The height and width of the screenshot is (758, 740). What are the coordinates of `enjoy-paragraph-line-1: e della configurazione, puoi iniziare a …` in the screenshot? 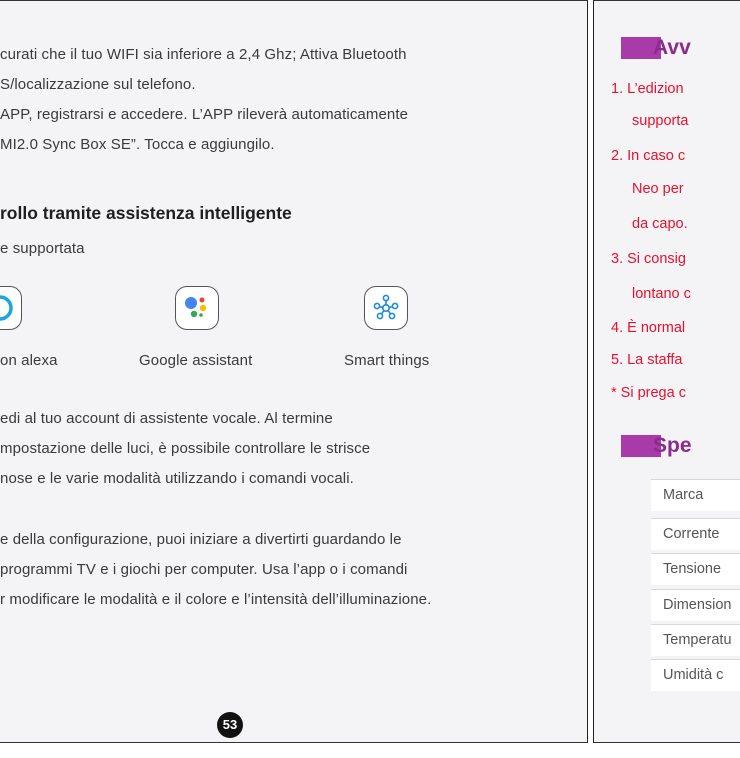 It's located at (201, 539).